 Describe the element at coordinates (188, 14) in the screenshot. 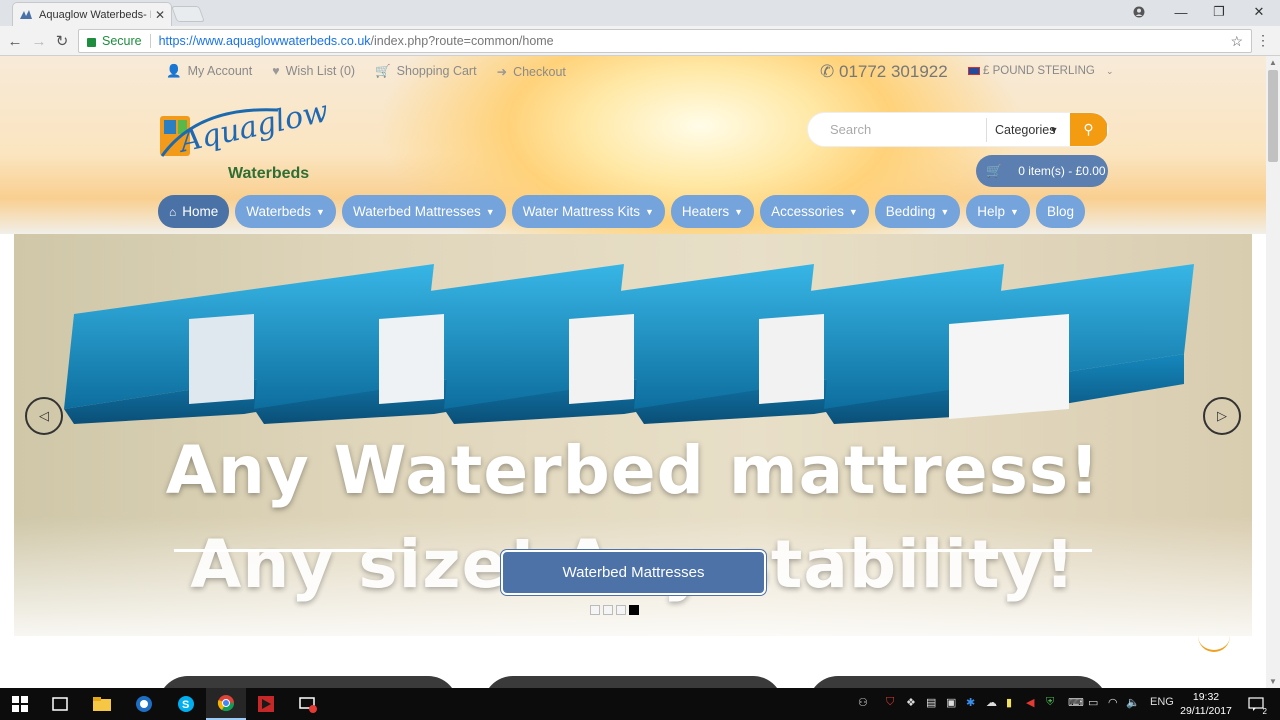

I see `new-tab-button` at that location.